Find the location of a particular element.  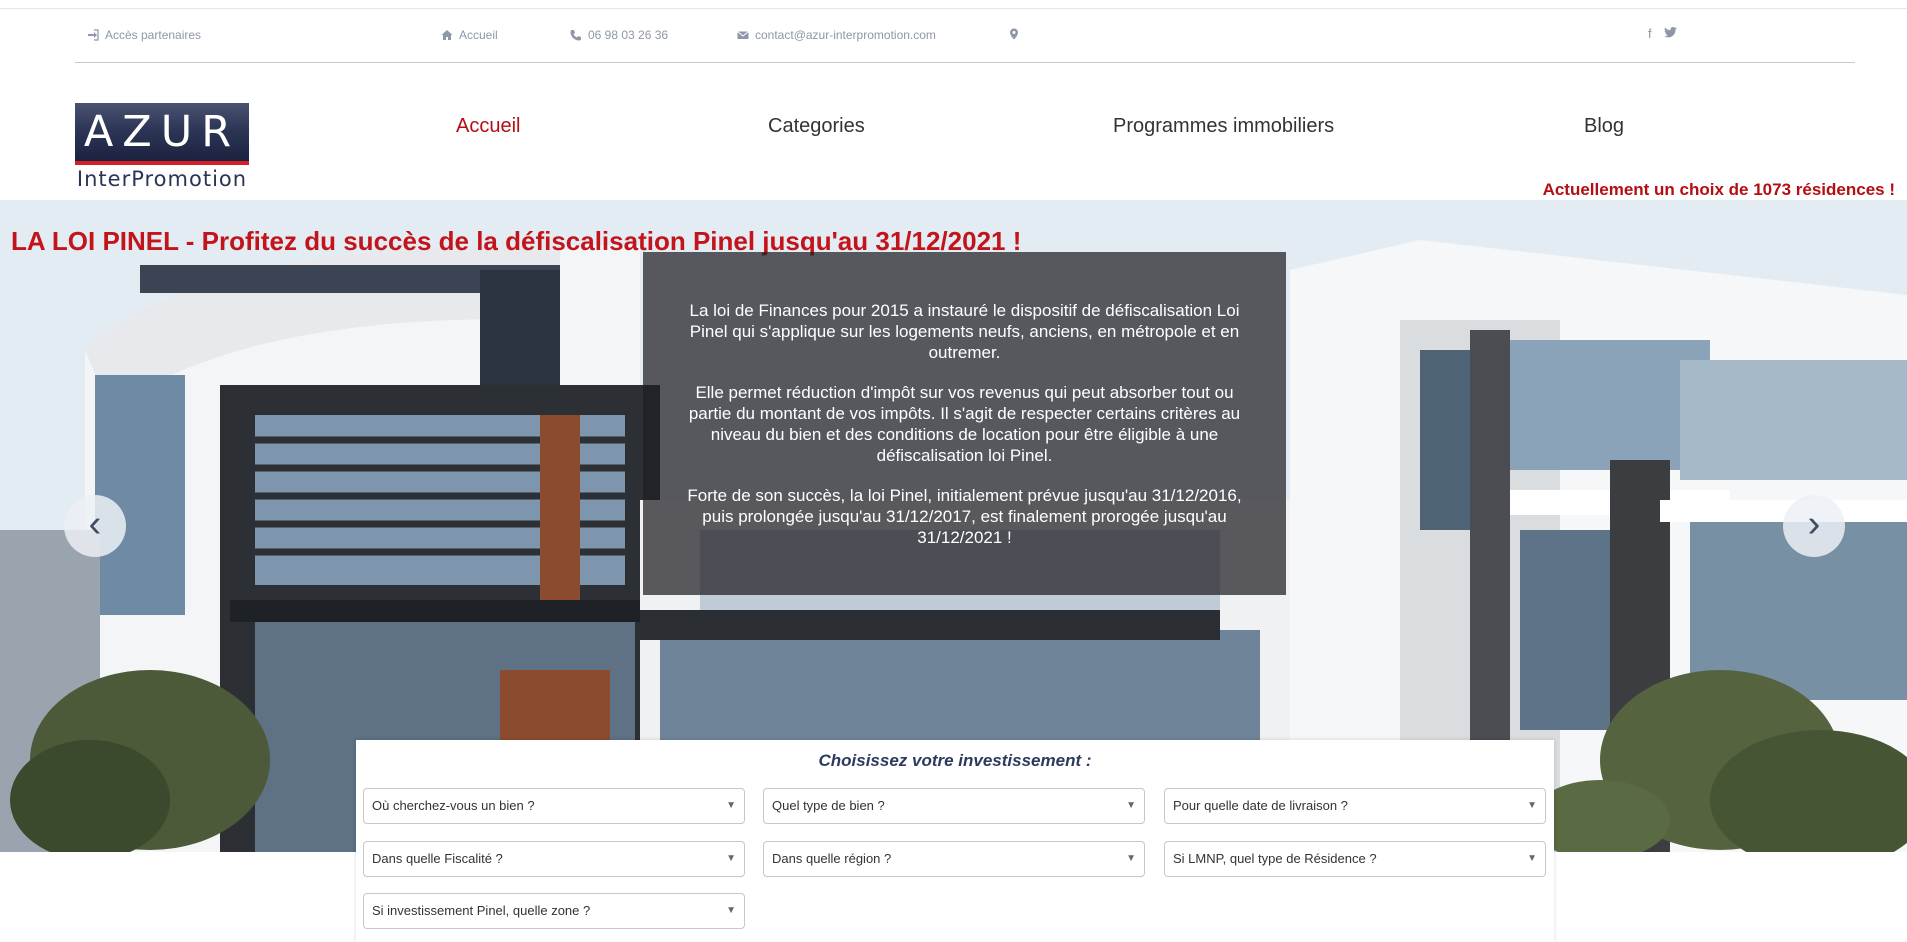

select-value: Où cherchez-vous un bien ? is located at coordinates (453, 805).